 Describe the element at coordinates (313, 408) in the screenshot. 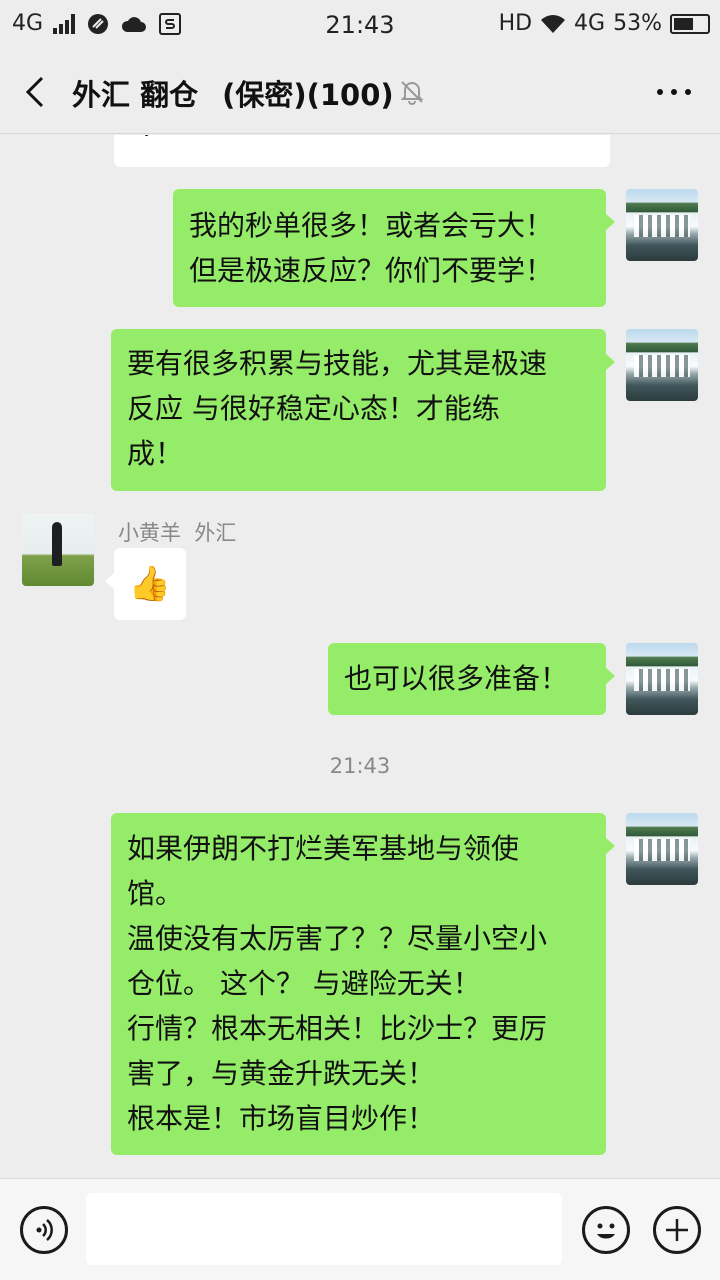

I see `message-line: 反应 与很好稳定心态！才能练` at that location.